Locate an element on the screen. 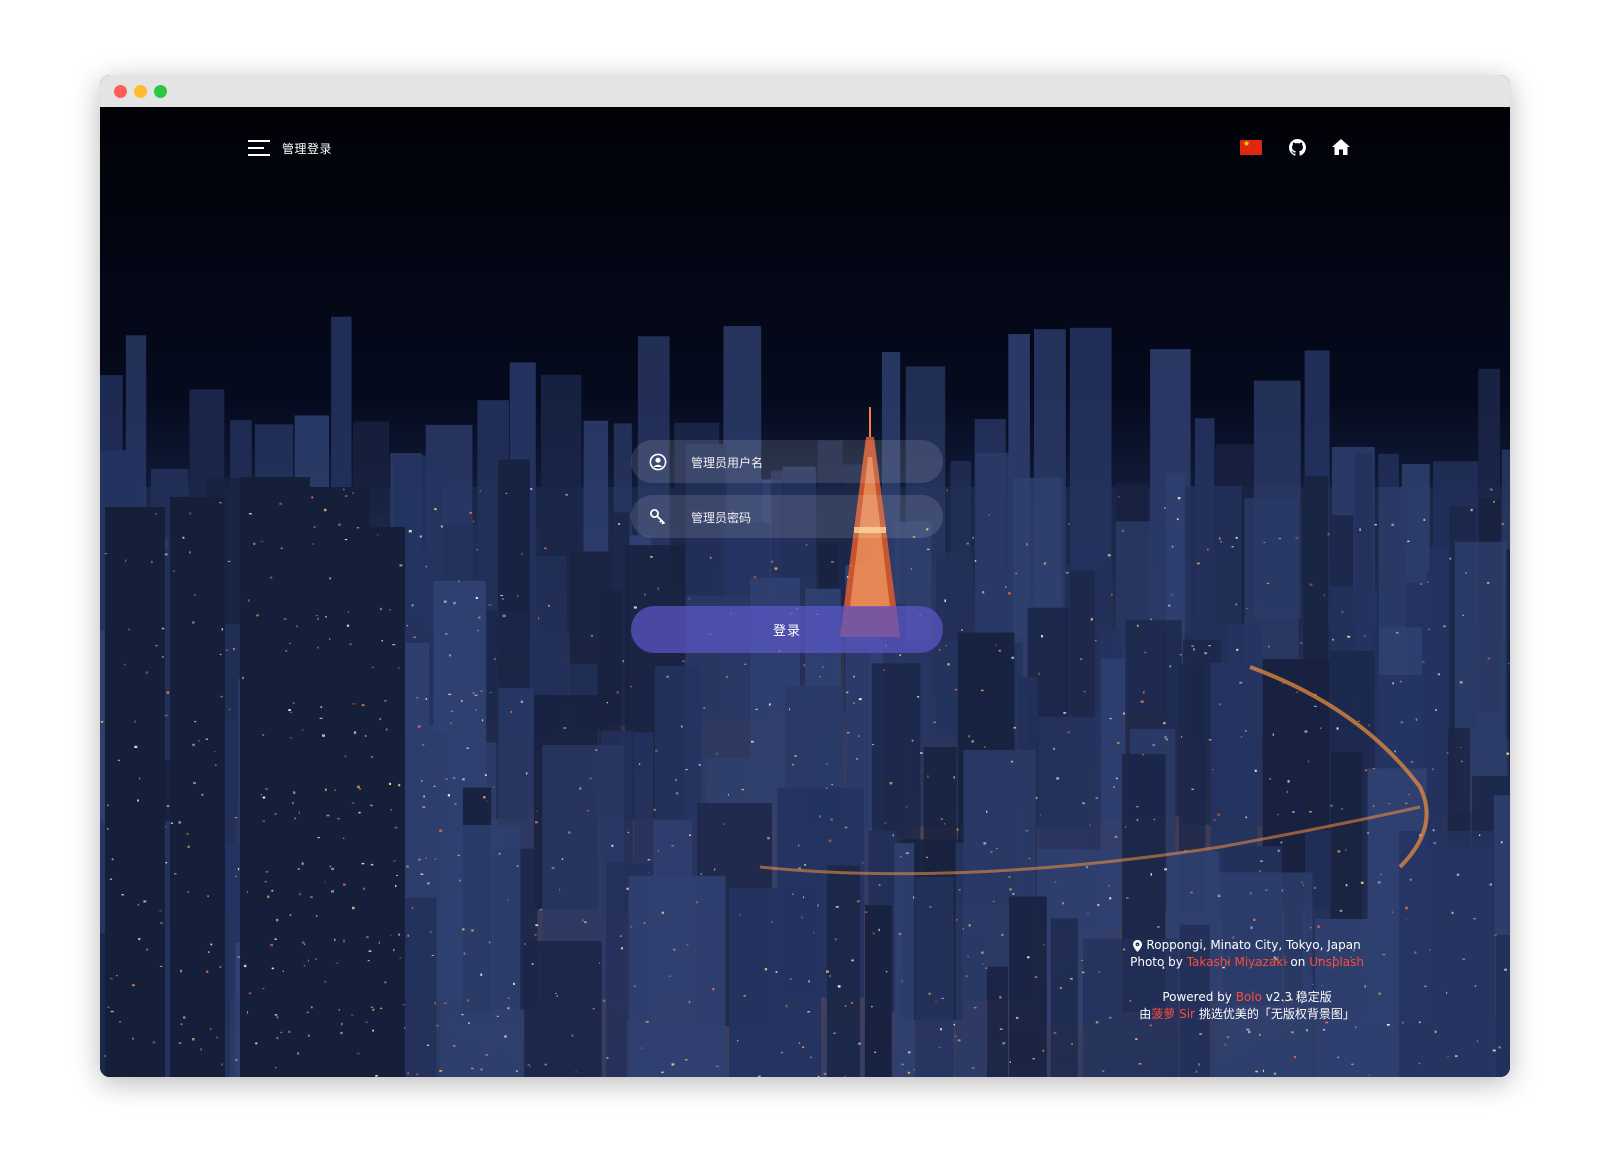 The height and width of the screenshot is (1151, 1608). password-input is located at coordinates (811, 517).